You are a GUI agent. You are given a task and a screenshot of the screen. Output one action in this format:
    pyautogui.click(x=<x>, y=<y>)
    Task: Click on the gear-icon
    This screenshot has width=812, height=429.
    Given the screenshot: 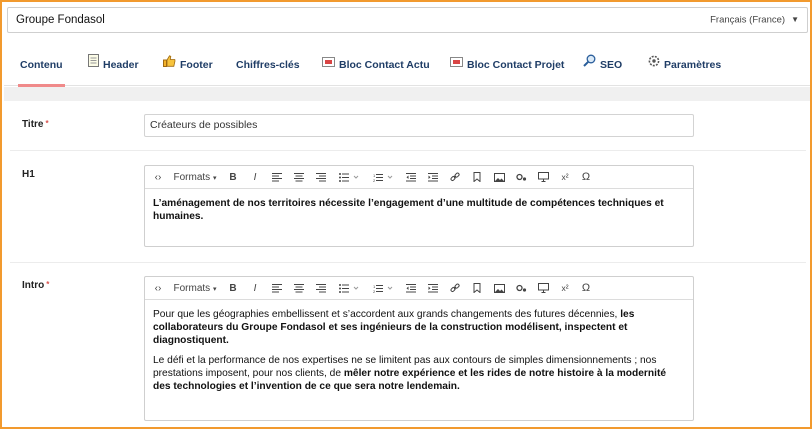 What is the action you would take?
    pyautogui.click(x=654, y=64)
    